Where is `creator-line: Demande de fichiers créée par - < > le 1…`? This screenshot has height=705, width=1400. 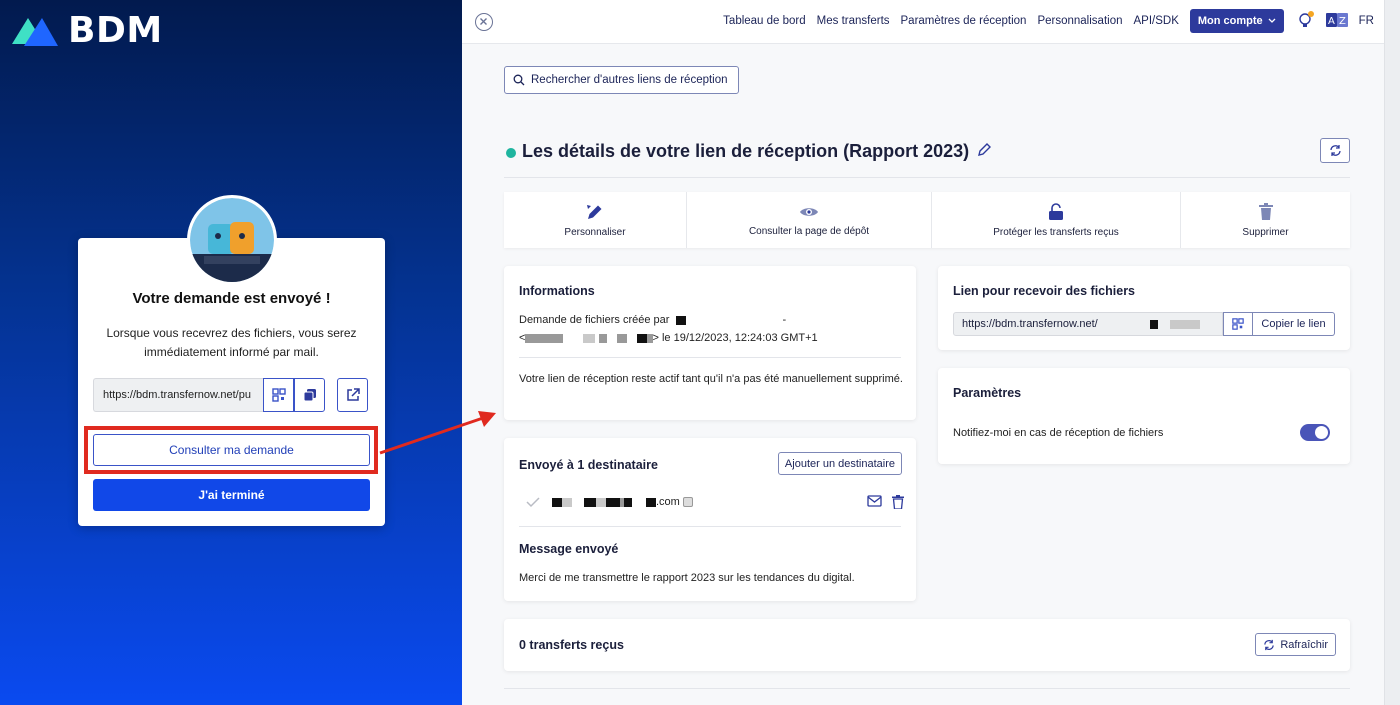 creator-line: Demande de fichiers créée par - < > le 1… is located at coordinates (668, 329).